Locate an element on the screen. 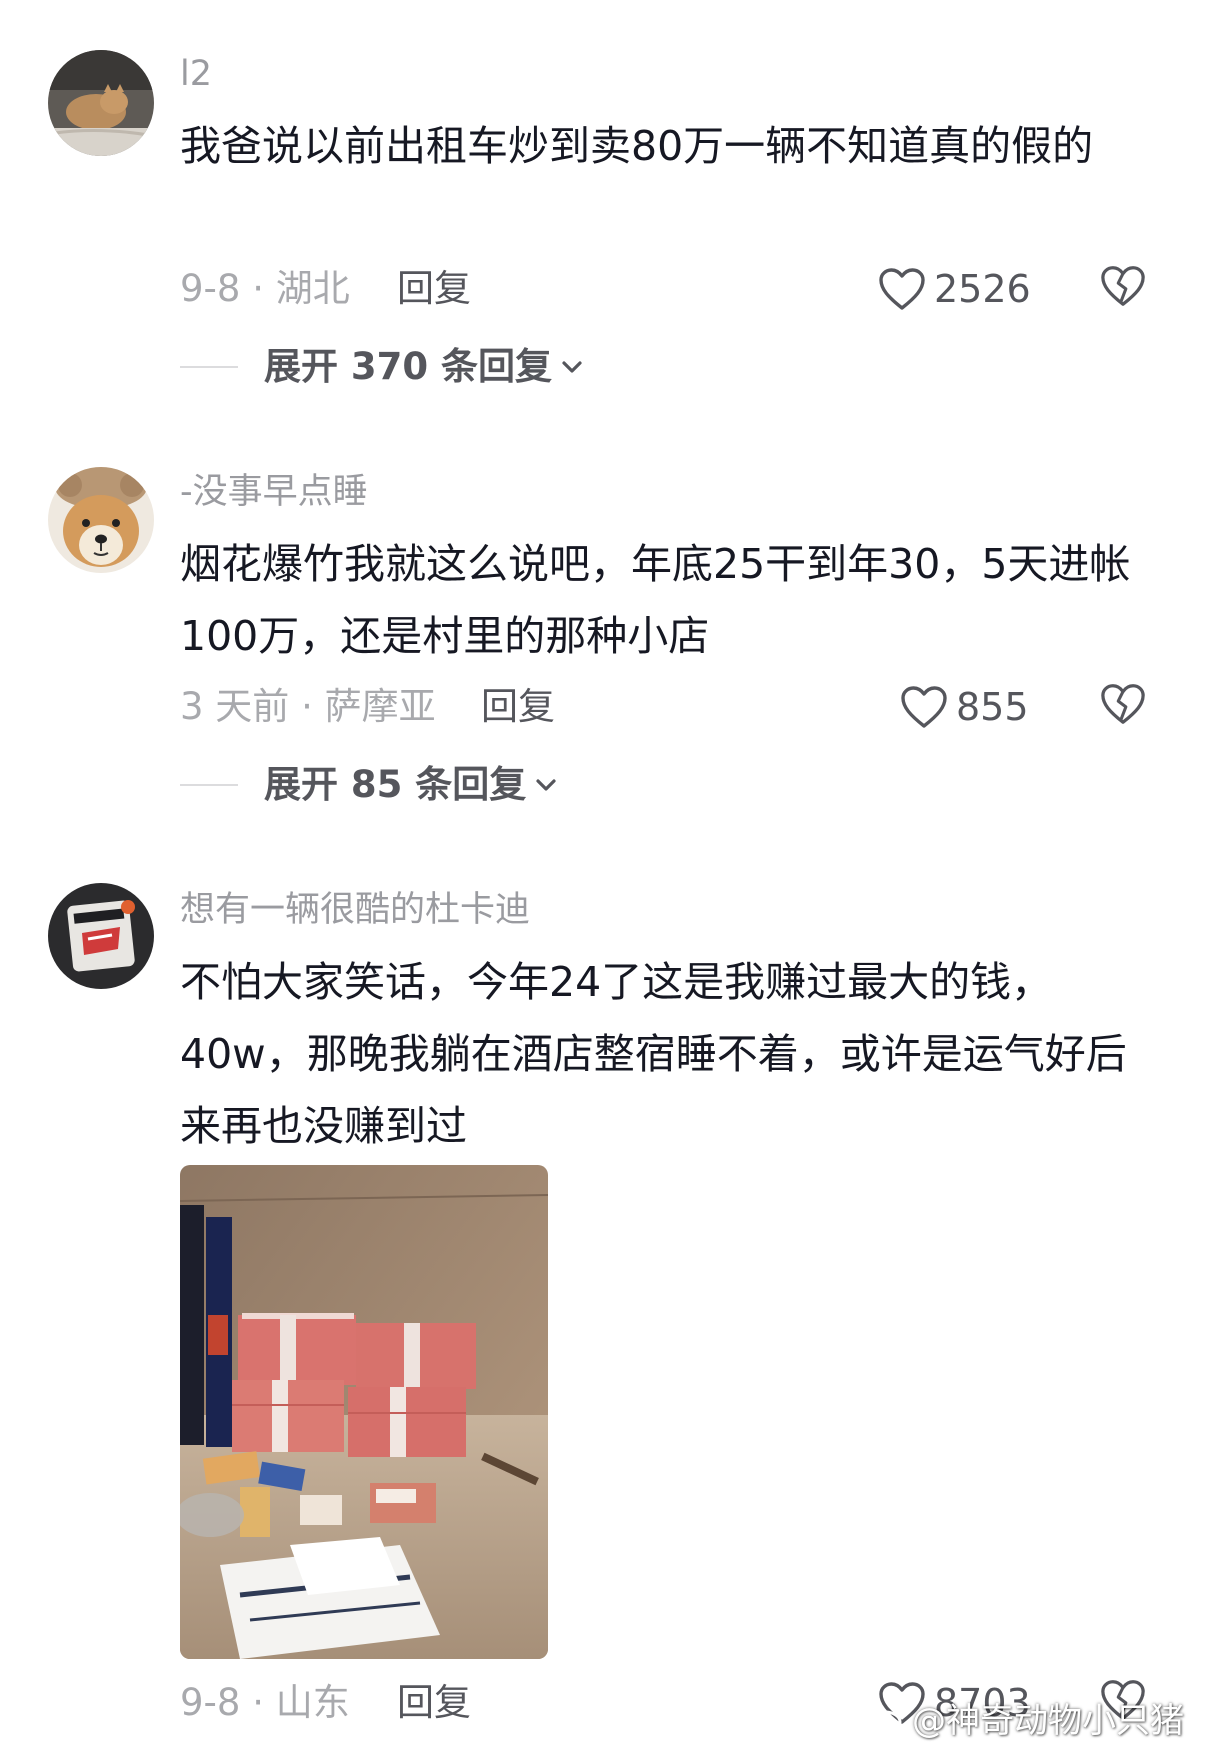 The image size is (1206, 1763). username: l2 is located at coordinates (196, 74).